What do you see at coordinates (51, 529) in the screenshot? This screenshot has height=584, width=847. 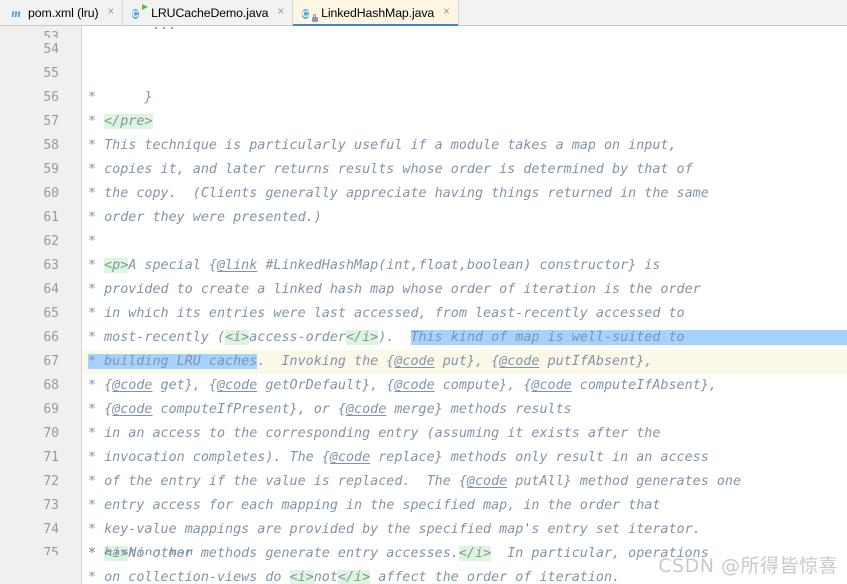 I see `line-number: 74` at bounding box center [51, 529].